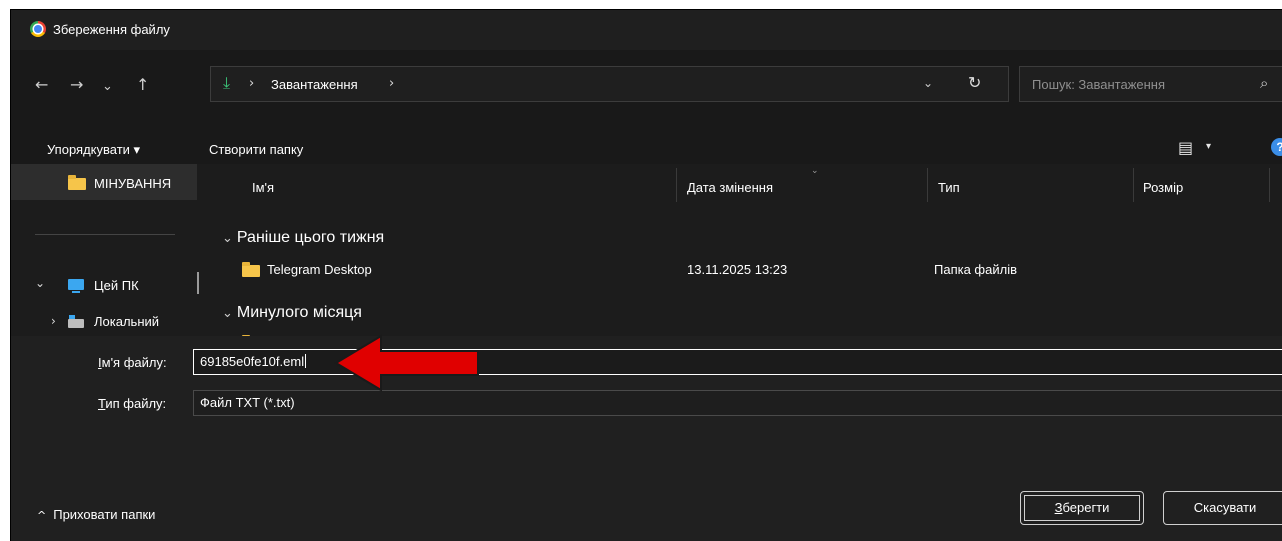  What do you see at coordinates (974, 82) in the screenshot?
I see `refresh-icon: ↻` at bounding box center [974, 82].